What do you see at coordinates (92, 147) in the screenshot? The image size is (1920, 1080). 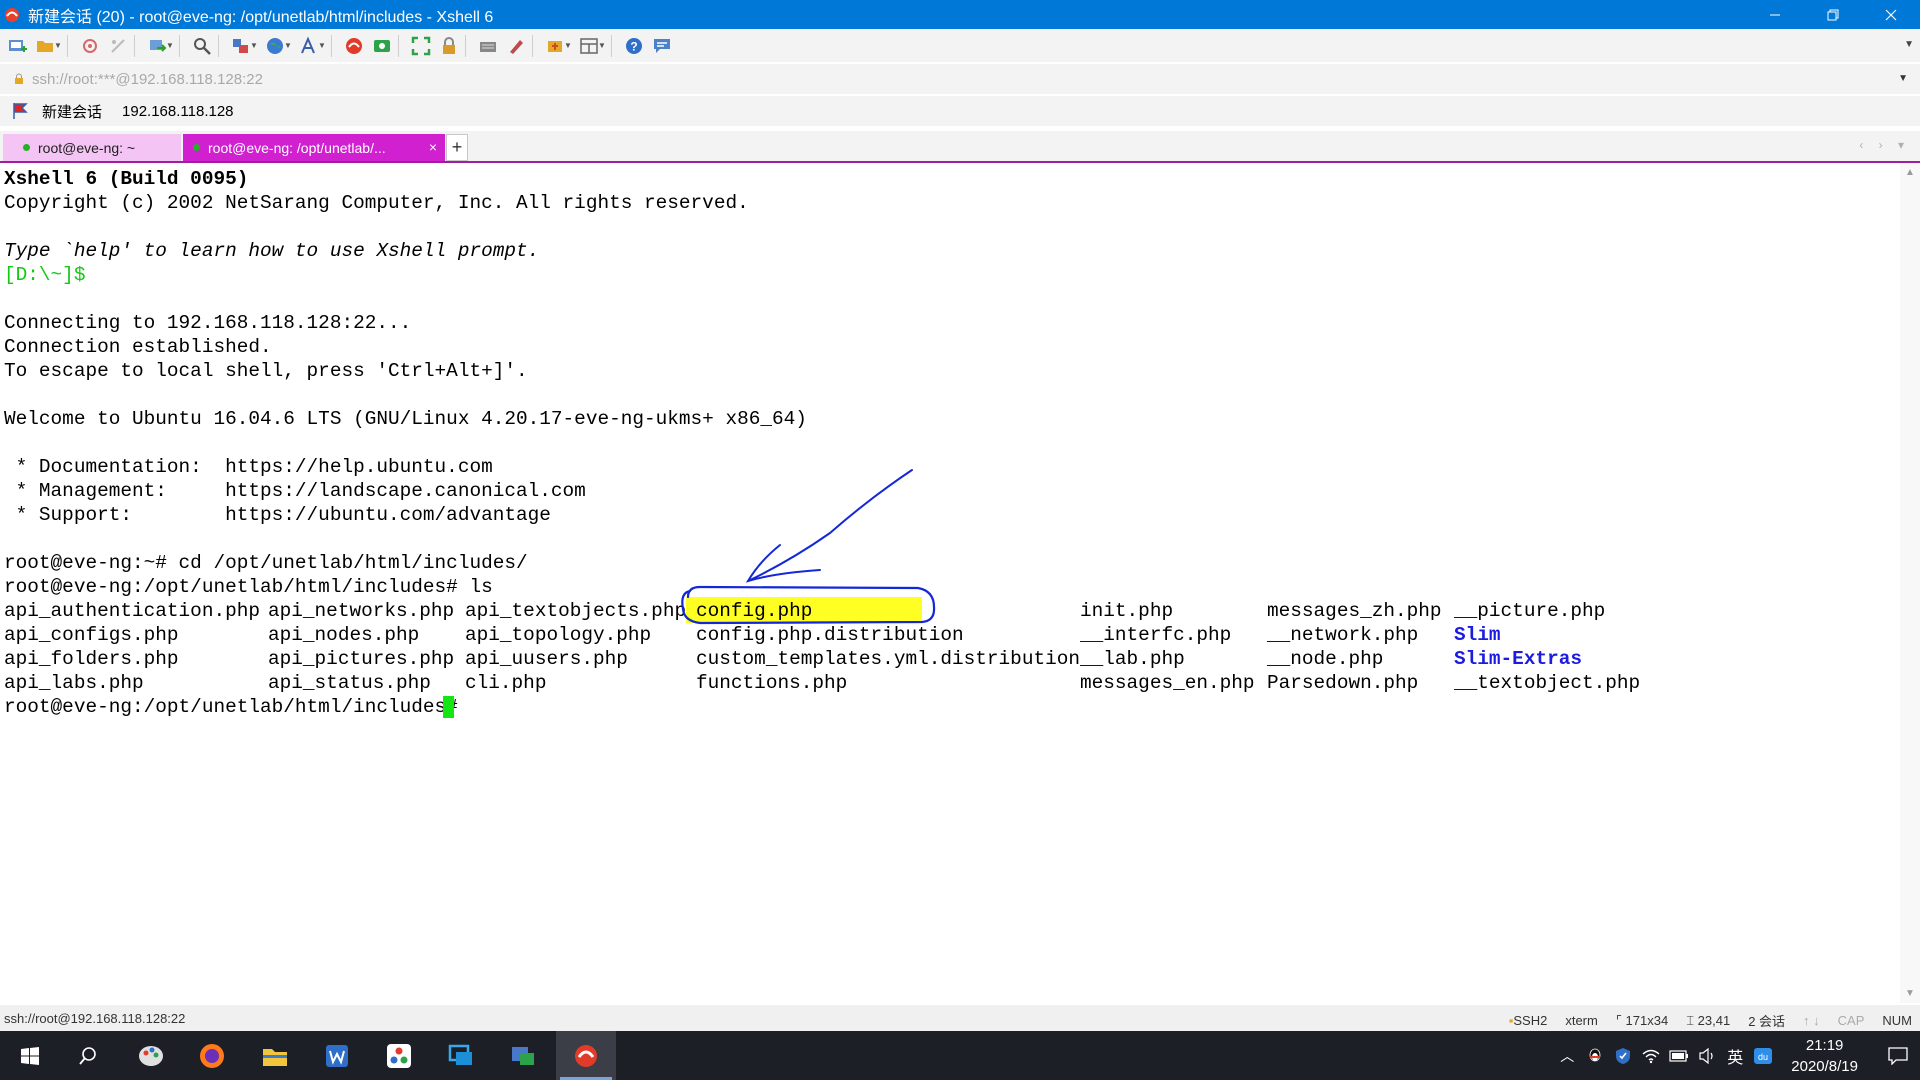 I see `tab-home-session: root@eve-ng: ~` at bounding box center [92, 147].